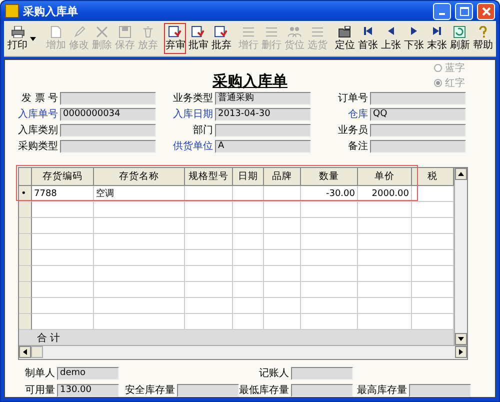 The width and height of the screenshot is (500, 402). What do you see at coordinates (40, 373) in the screenshot?
I see `field-label: 制单人` at bounding box center [40, 373].